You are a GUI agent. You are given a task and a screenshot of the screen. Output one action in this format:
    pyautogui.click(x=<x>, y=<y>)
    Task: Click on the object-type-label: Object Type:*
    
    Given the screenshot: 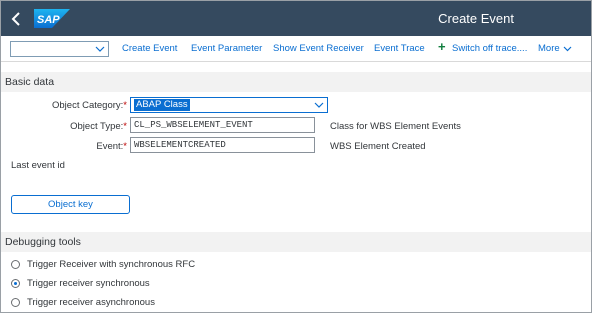 What is the action you would take?
    pyautogui.click(x=98, y=126)
    